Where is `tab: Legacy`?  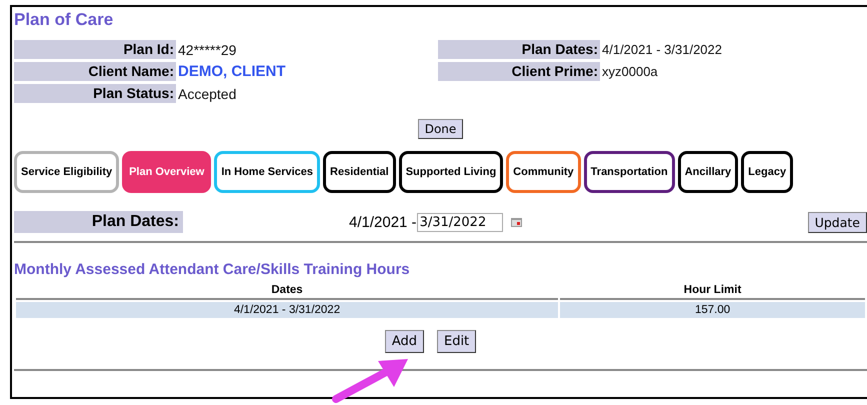
tab: Legacy is located at coordinates (767, 172).